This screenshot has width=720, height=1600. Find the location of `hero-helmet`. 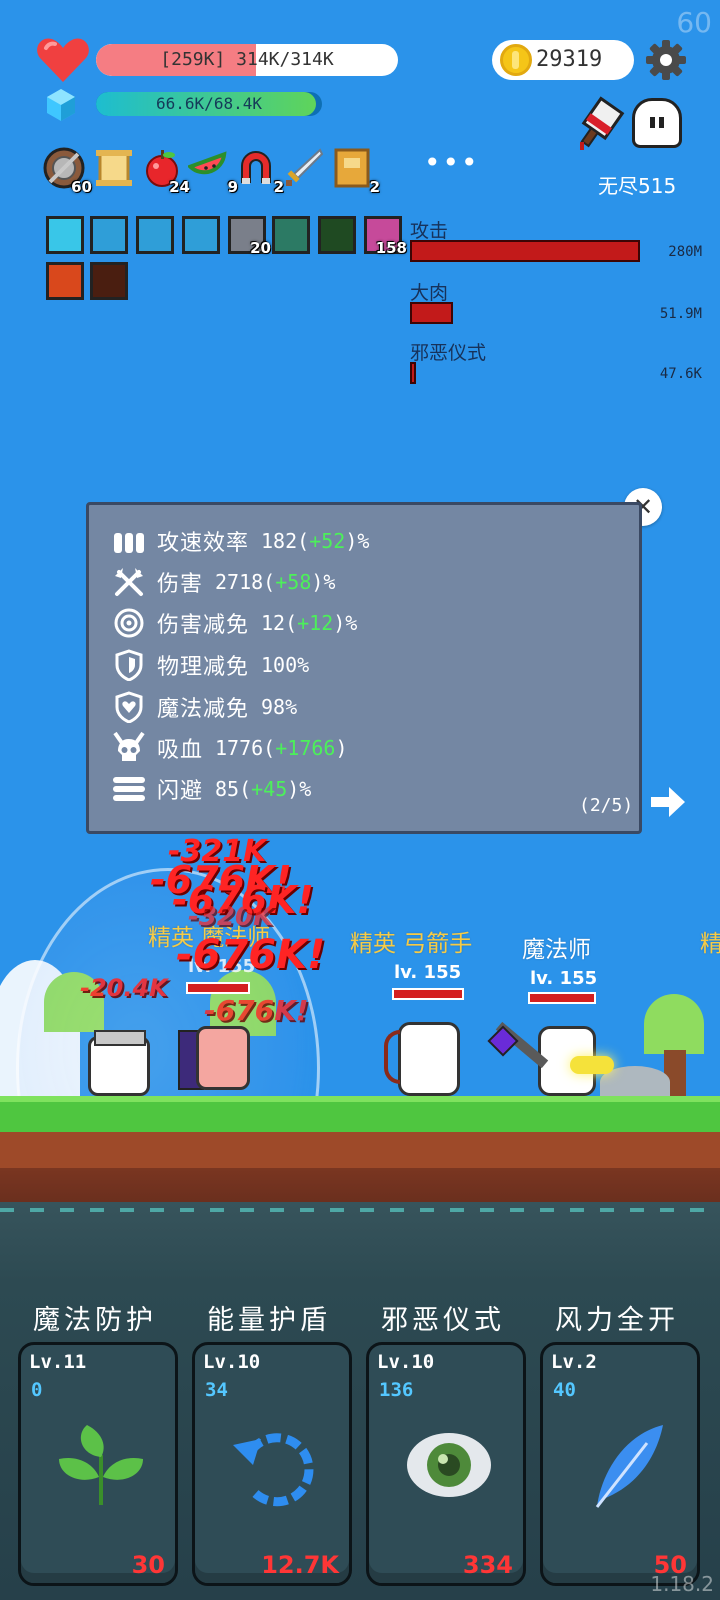

hero-helmet is located at coordinates (120, 1038).